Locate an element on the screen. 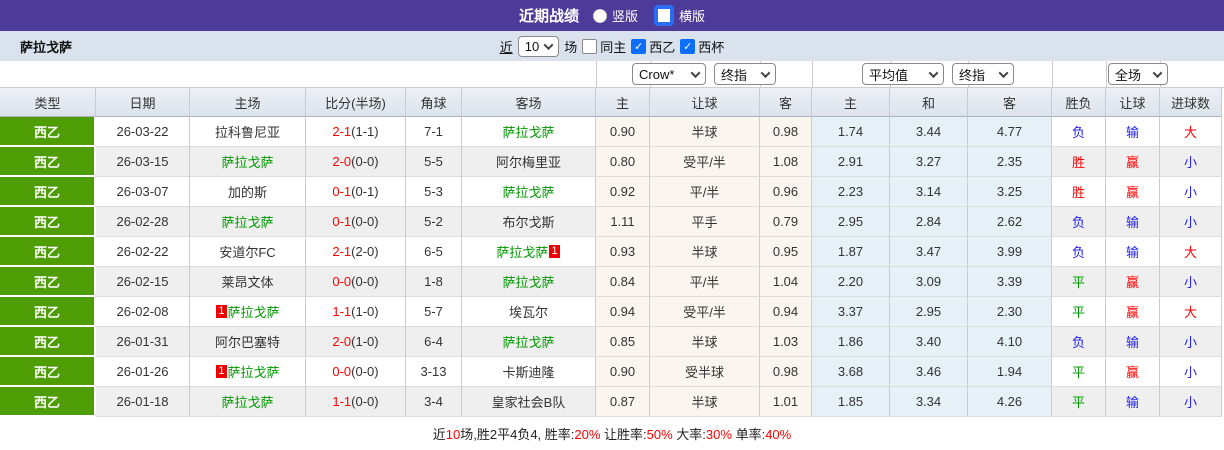 This screenshot has height=450, width=1224. team-name-link: 加的斯 is located at coordinates (247, 191).